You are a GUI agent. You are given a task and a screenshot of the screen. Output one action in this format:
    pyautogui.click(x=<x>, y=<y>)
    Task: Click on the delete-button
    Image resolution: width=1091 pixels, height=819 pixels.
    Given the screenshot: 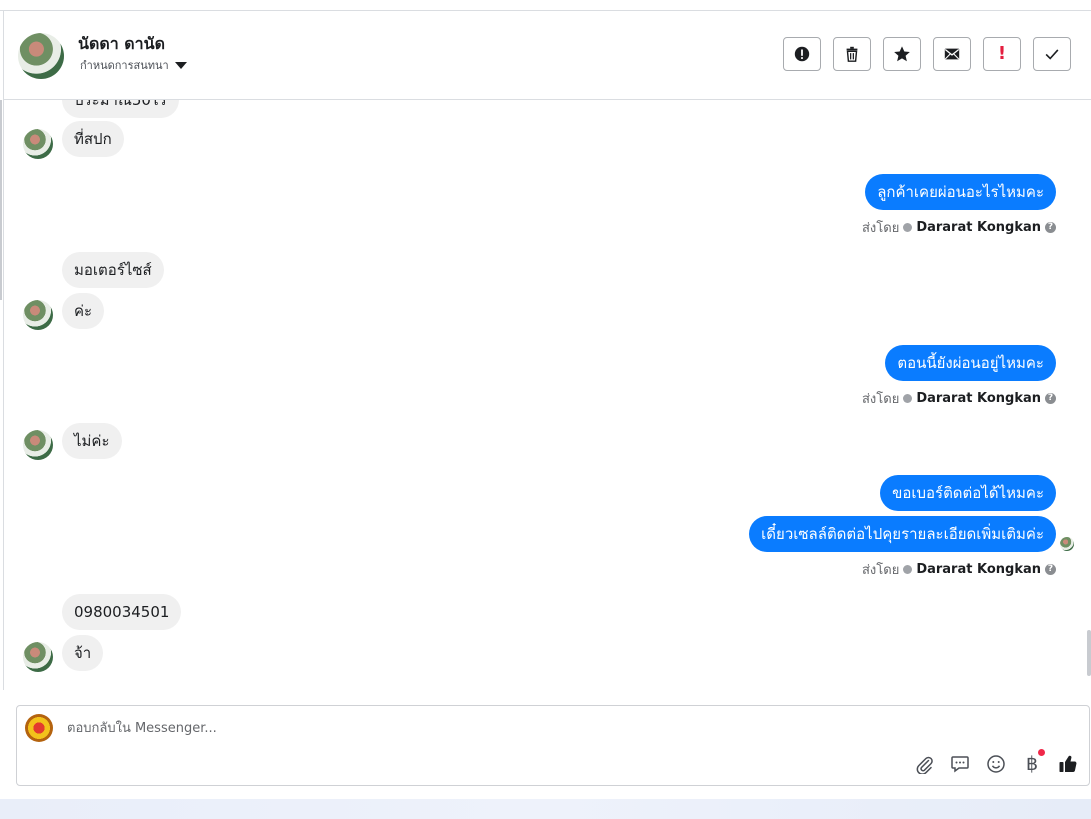 What is the action you would take?
    pyautogui.click(x=852, y=54)
    